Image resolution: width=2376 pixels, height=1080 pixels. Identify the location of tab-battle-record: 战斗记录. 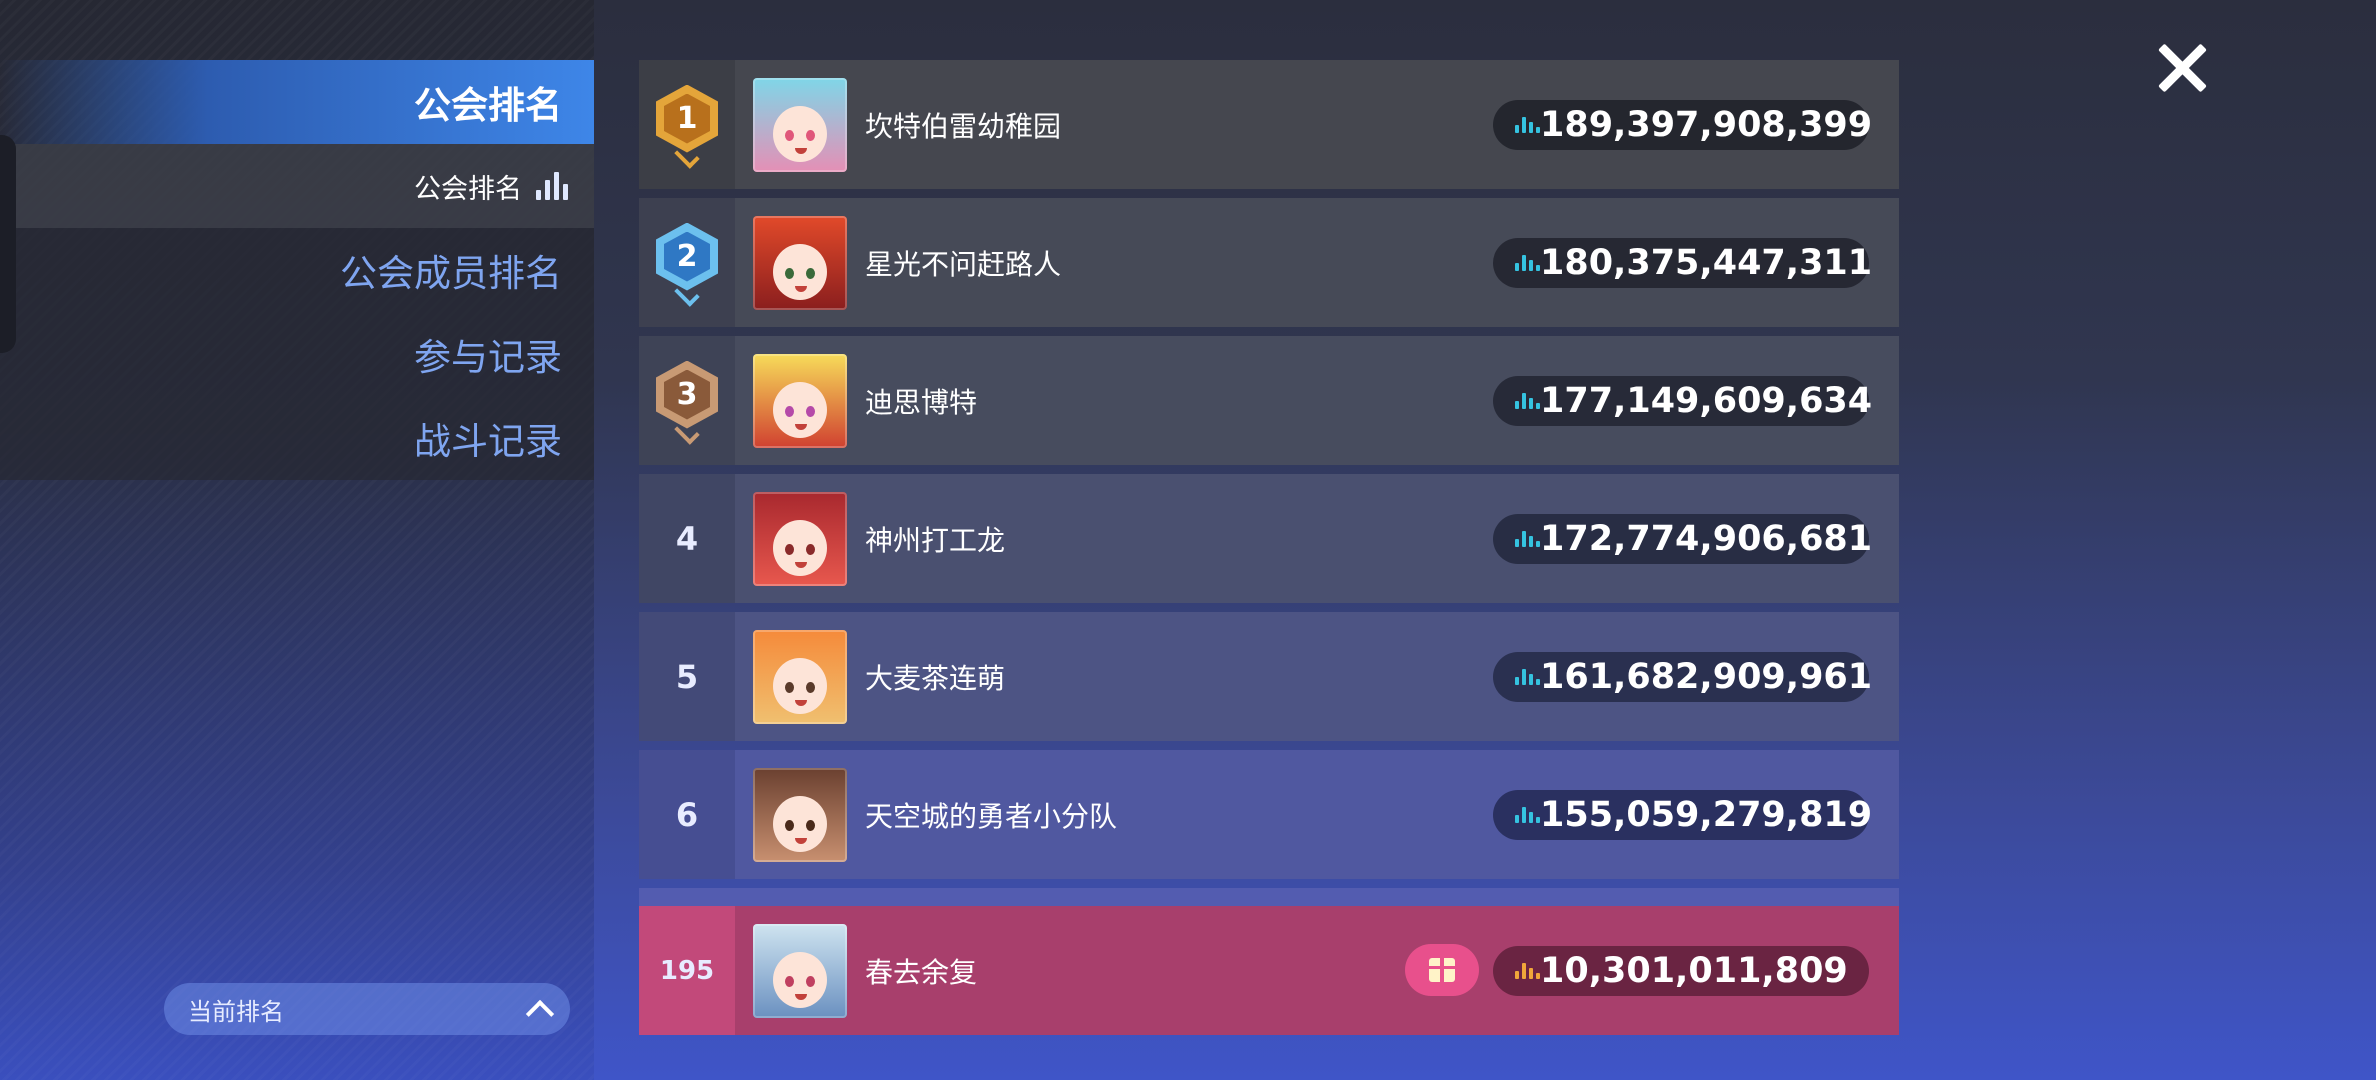
(297, 438).